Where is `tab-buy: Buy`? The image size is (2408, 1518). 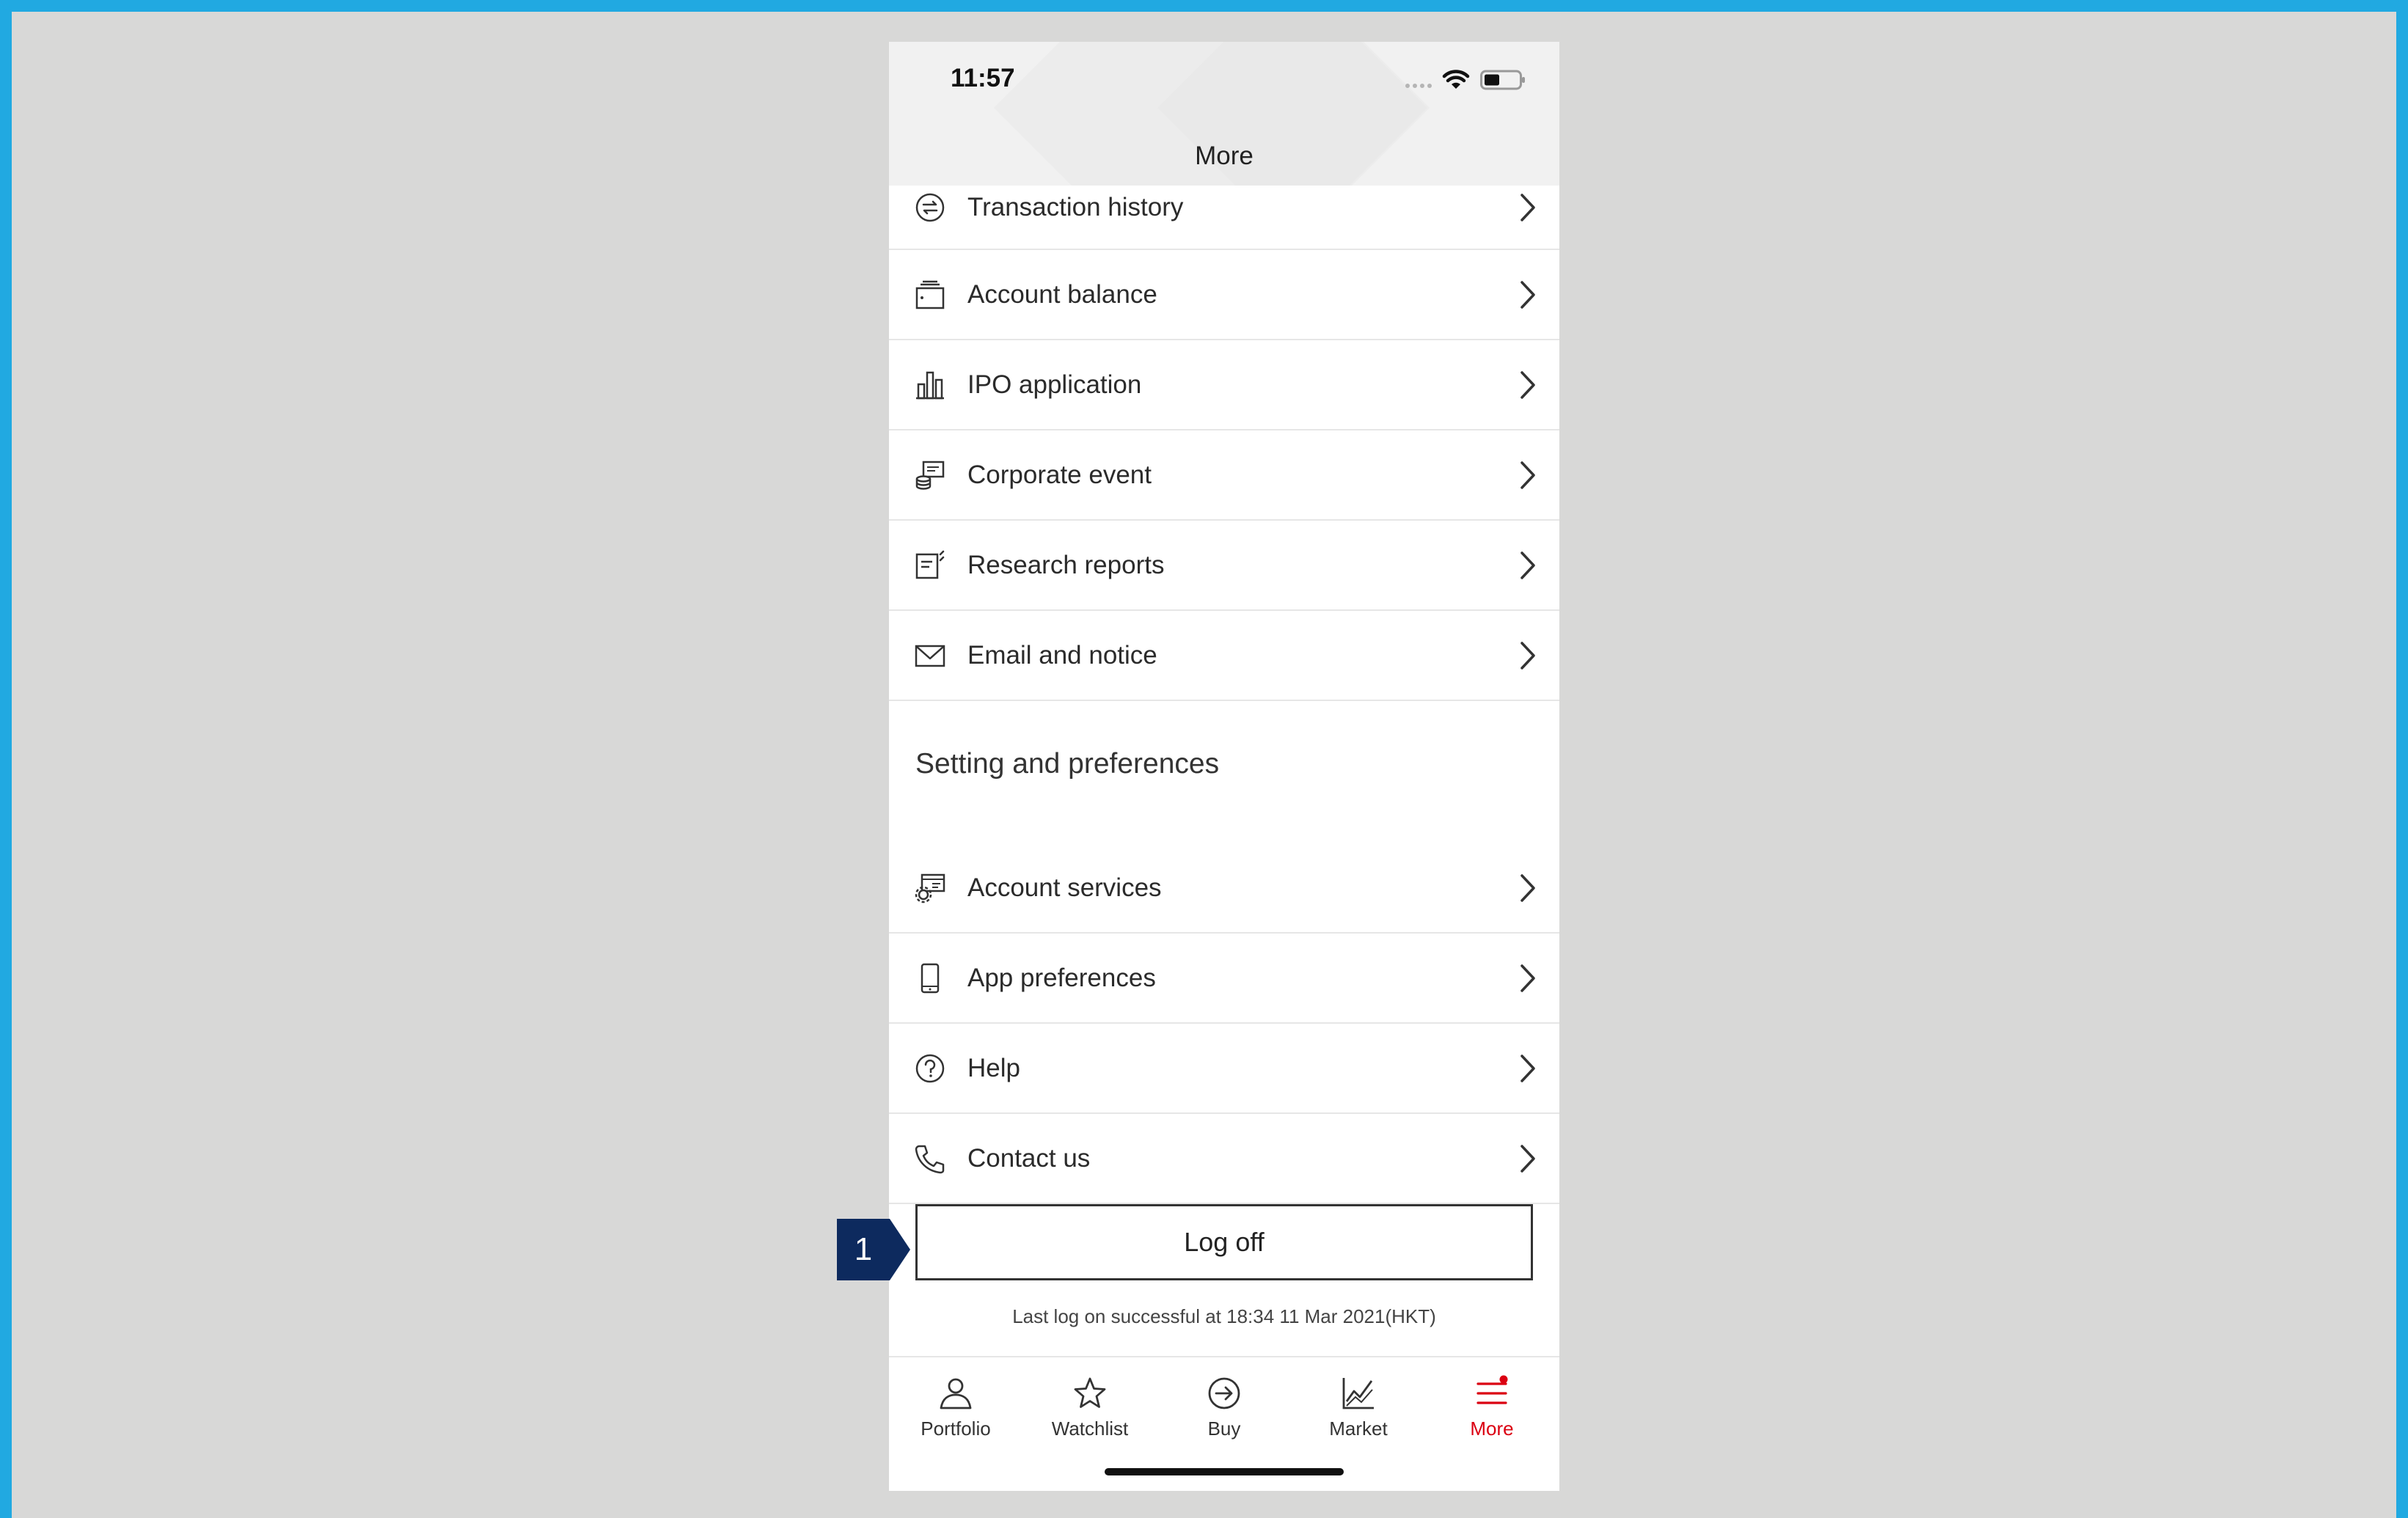 tab-buy: Buy is located at coordinates (1224, 1406).